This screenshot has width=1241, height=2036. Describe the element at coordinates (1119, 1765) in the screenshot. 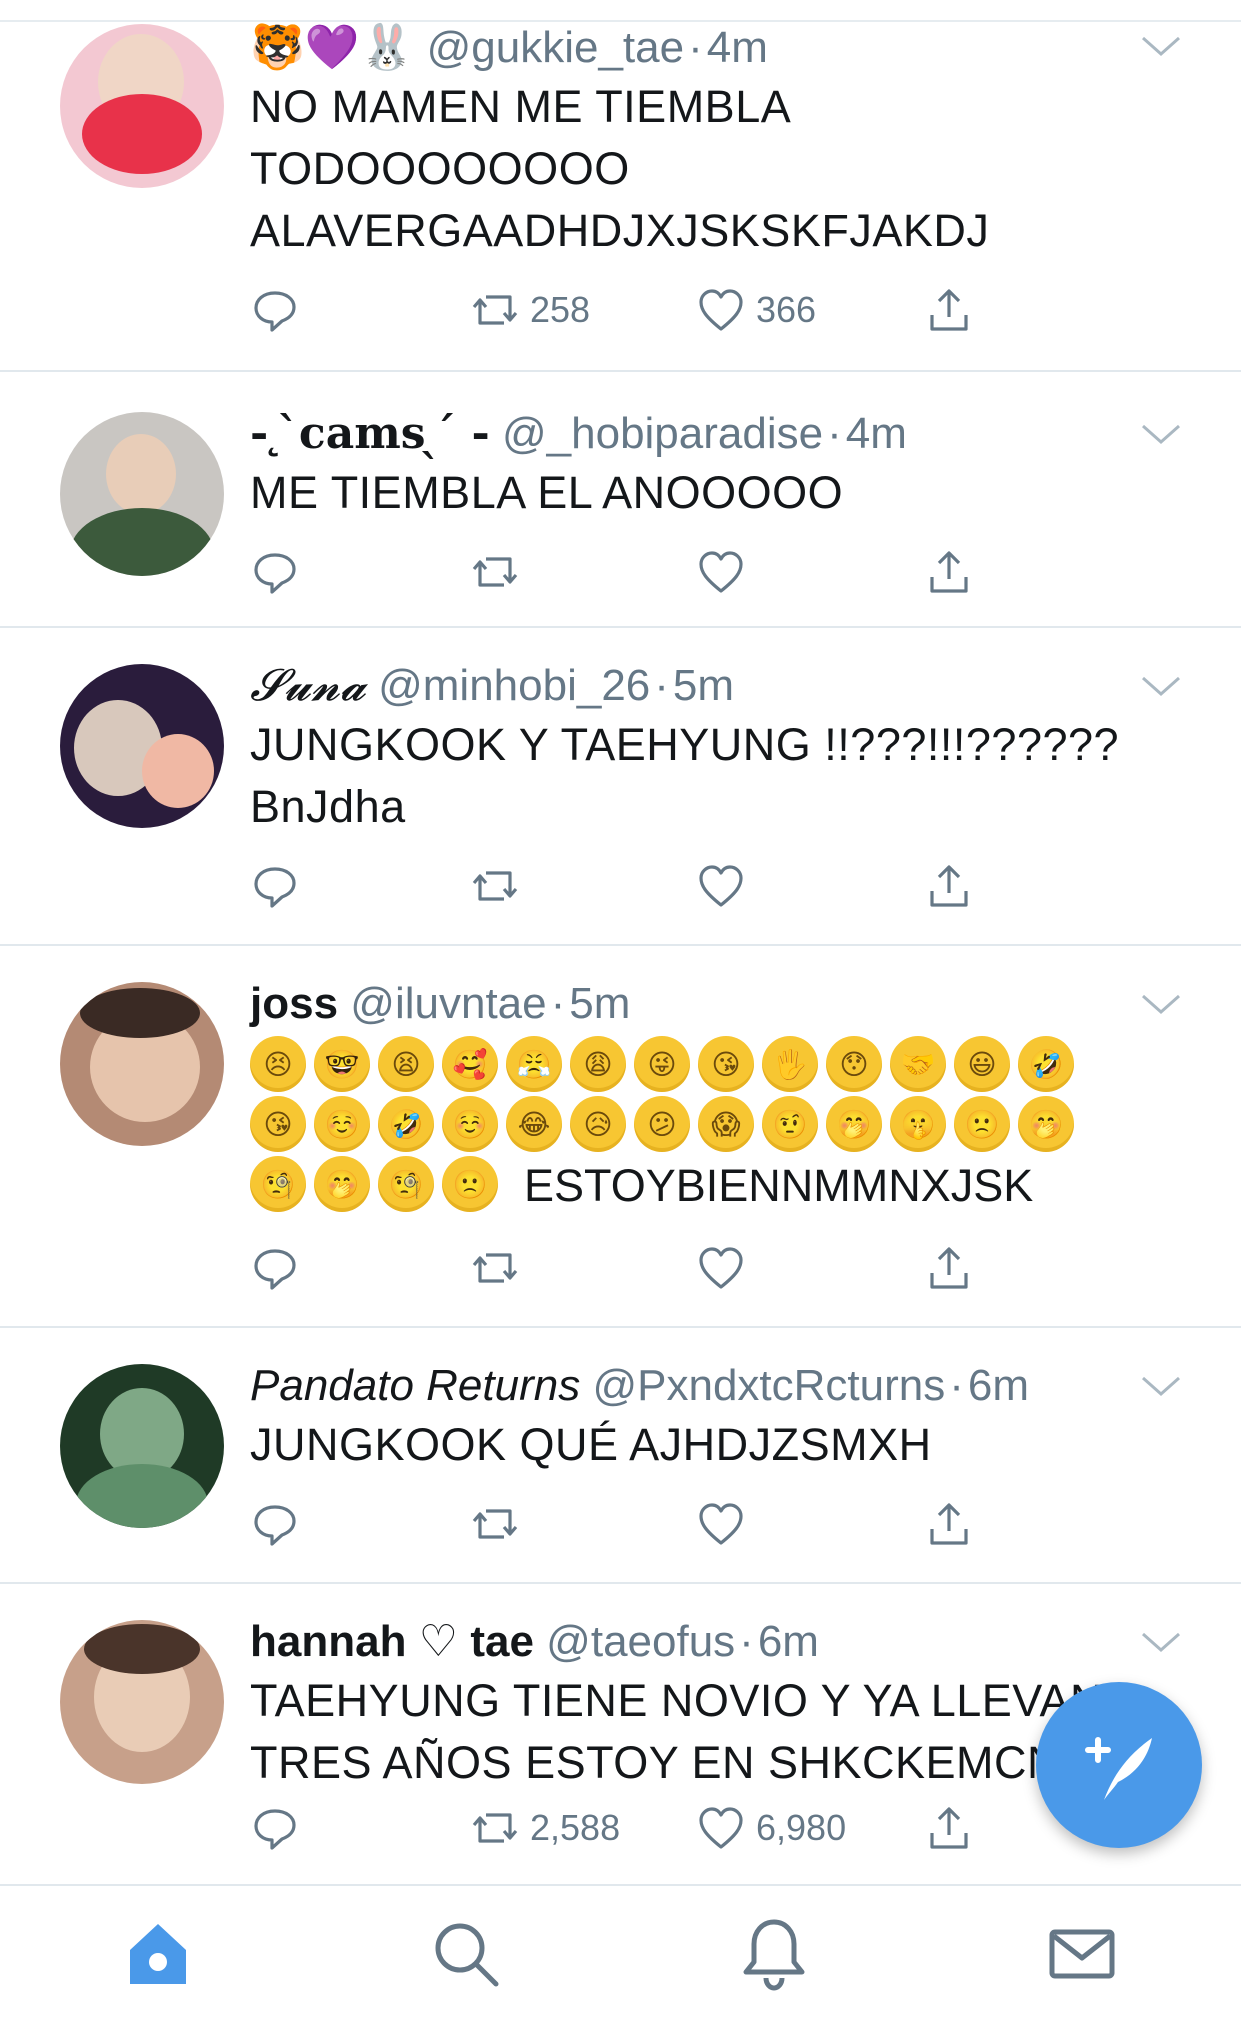

I see `compose-tweet-button` at that location.